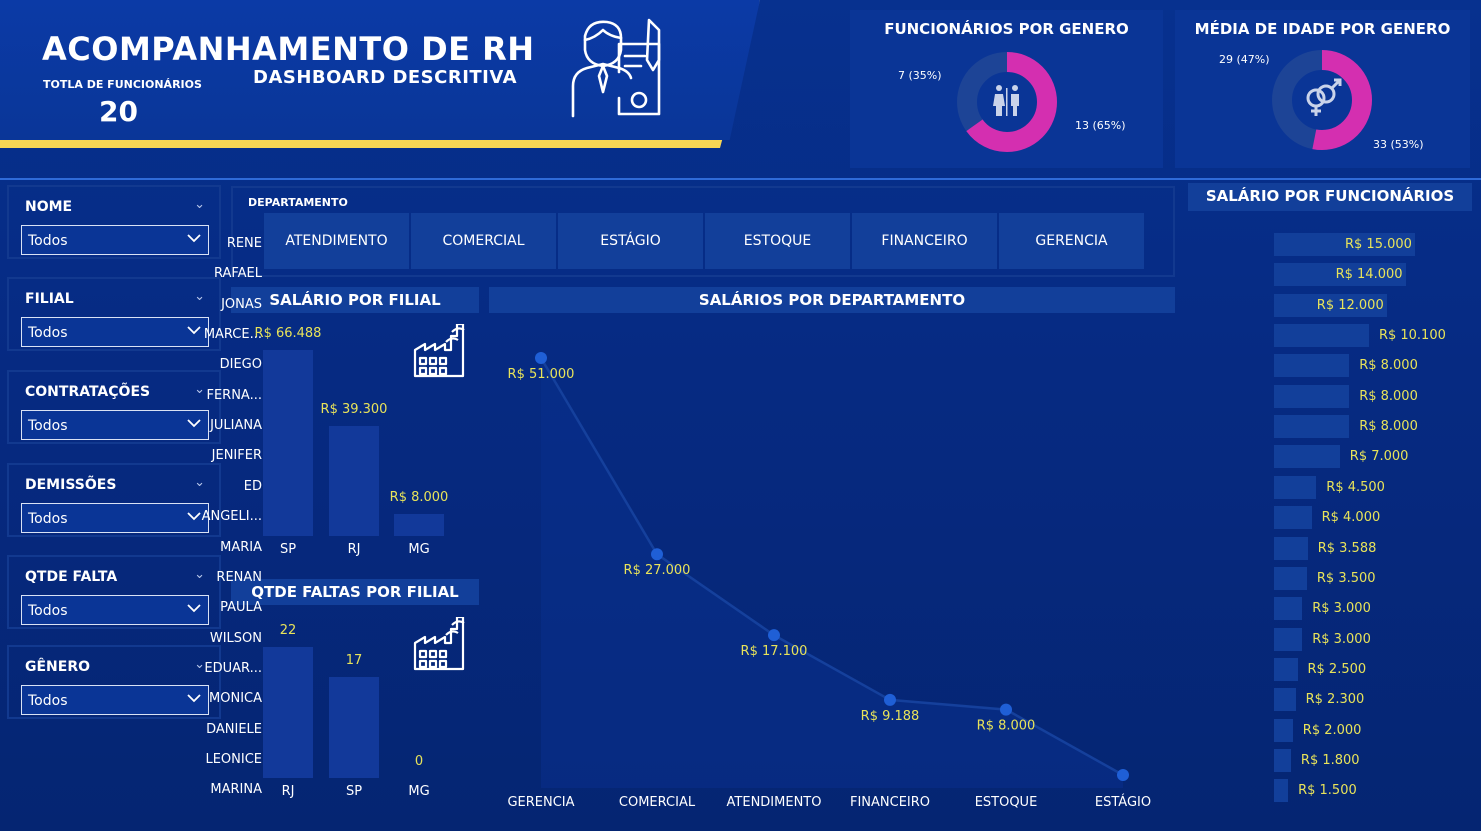 This screenshot has height=831, width=1481. What do you see at coordinates (114, 314) in the screenshot?
I see `filter-filial: FILIAL ⌄ Todos` at bounding box center [114, 314].